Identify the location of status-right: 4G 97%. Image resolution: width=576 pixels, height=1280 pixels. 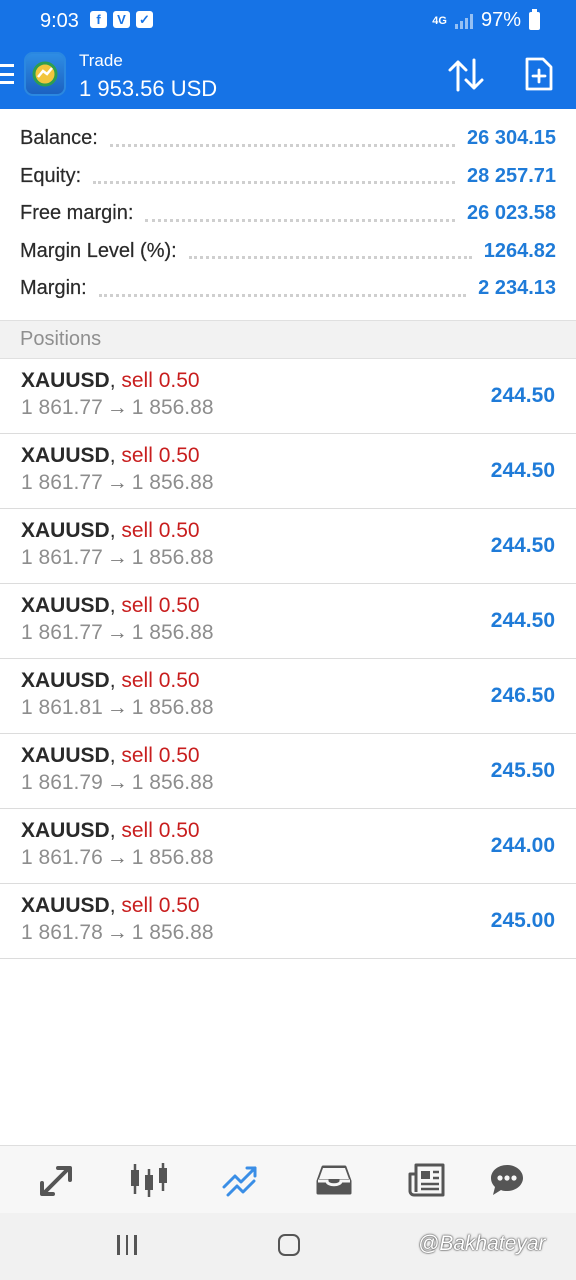
(486, 20).